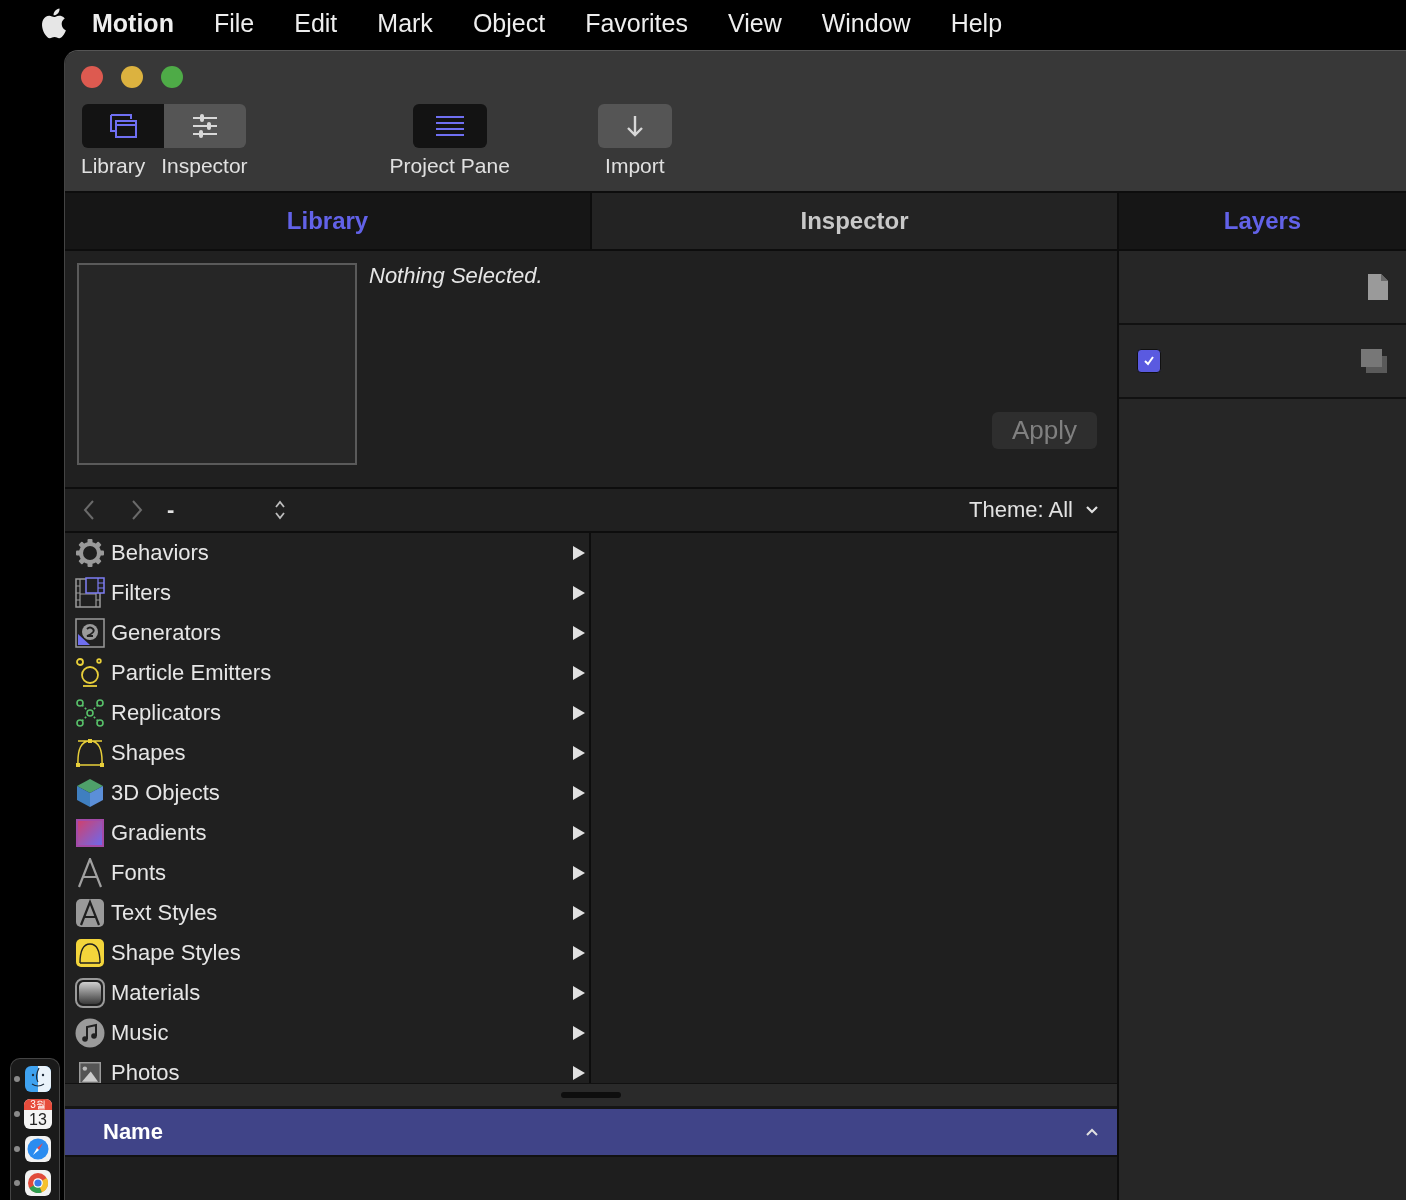 The image size is (1406, 1200). Describe the element at coordinates (976, 23) in the screenshot. I see `menu-item: Help` at that location.